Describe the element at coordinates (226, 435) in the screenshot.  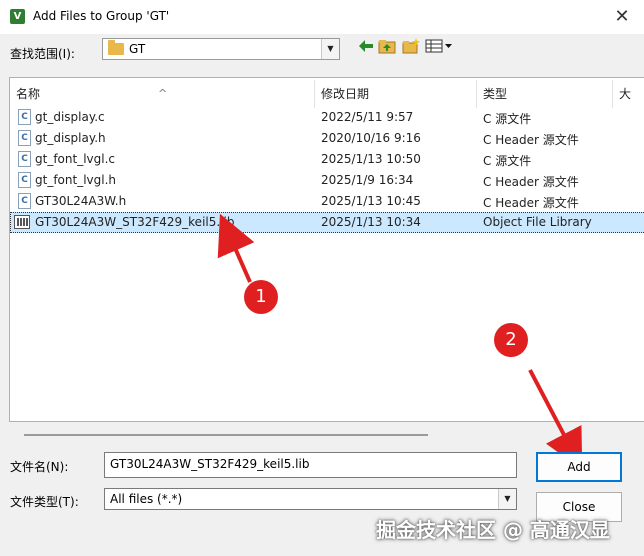
I see `divider` at that location.